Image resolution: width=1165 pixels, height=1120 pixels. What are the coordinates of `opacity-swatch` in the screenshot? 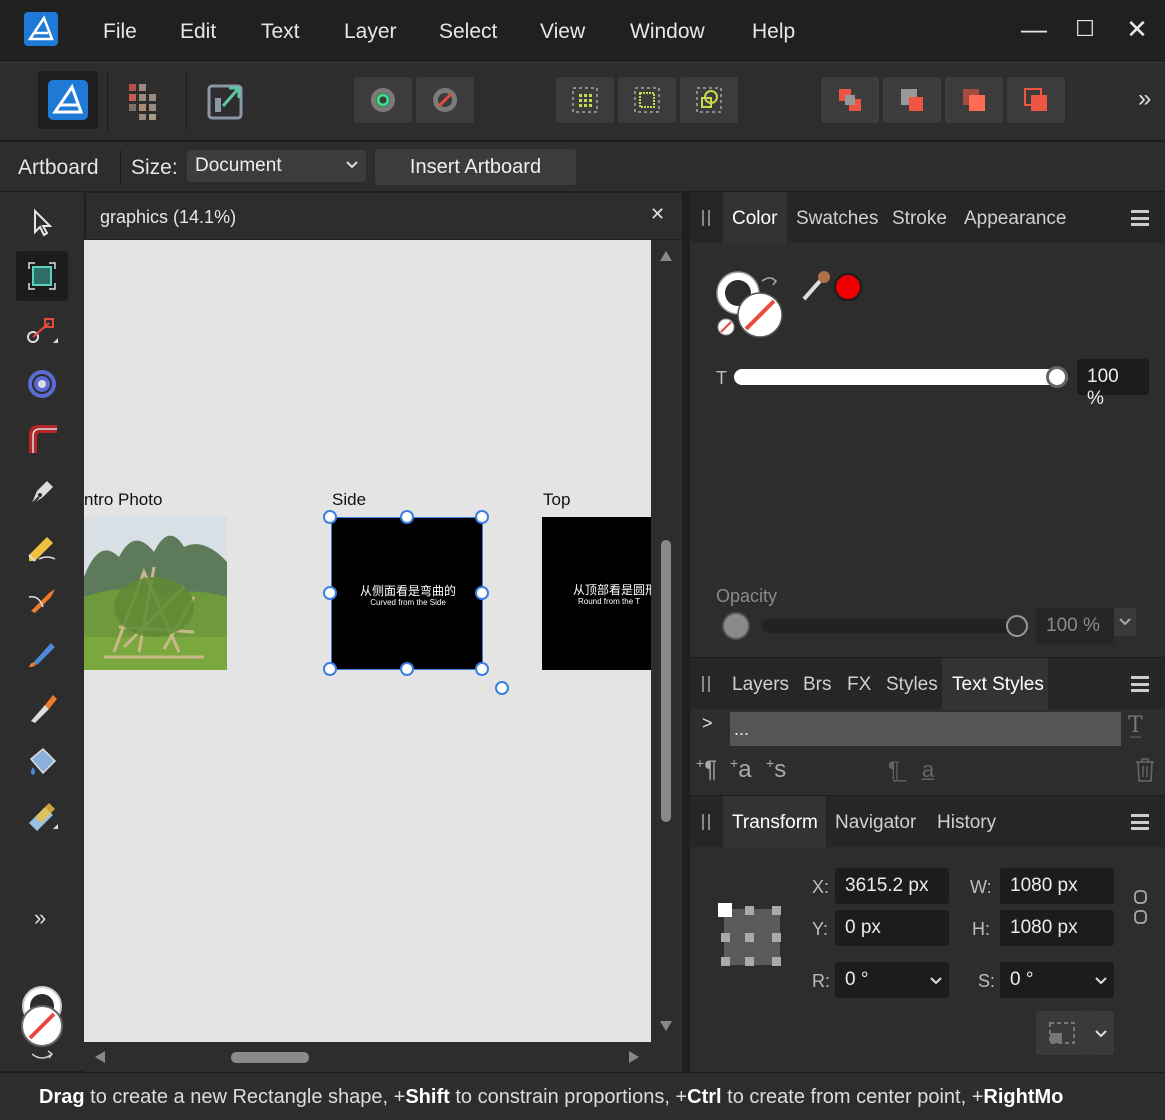 It's located at (736, 626).